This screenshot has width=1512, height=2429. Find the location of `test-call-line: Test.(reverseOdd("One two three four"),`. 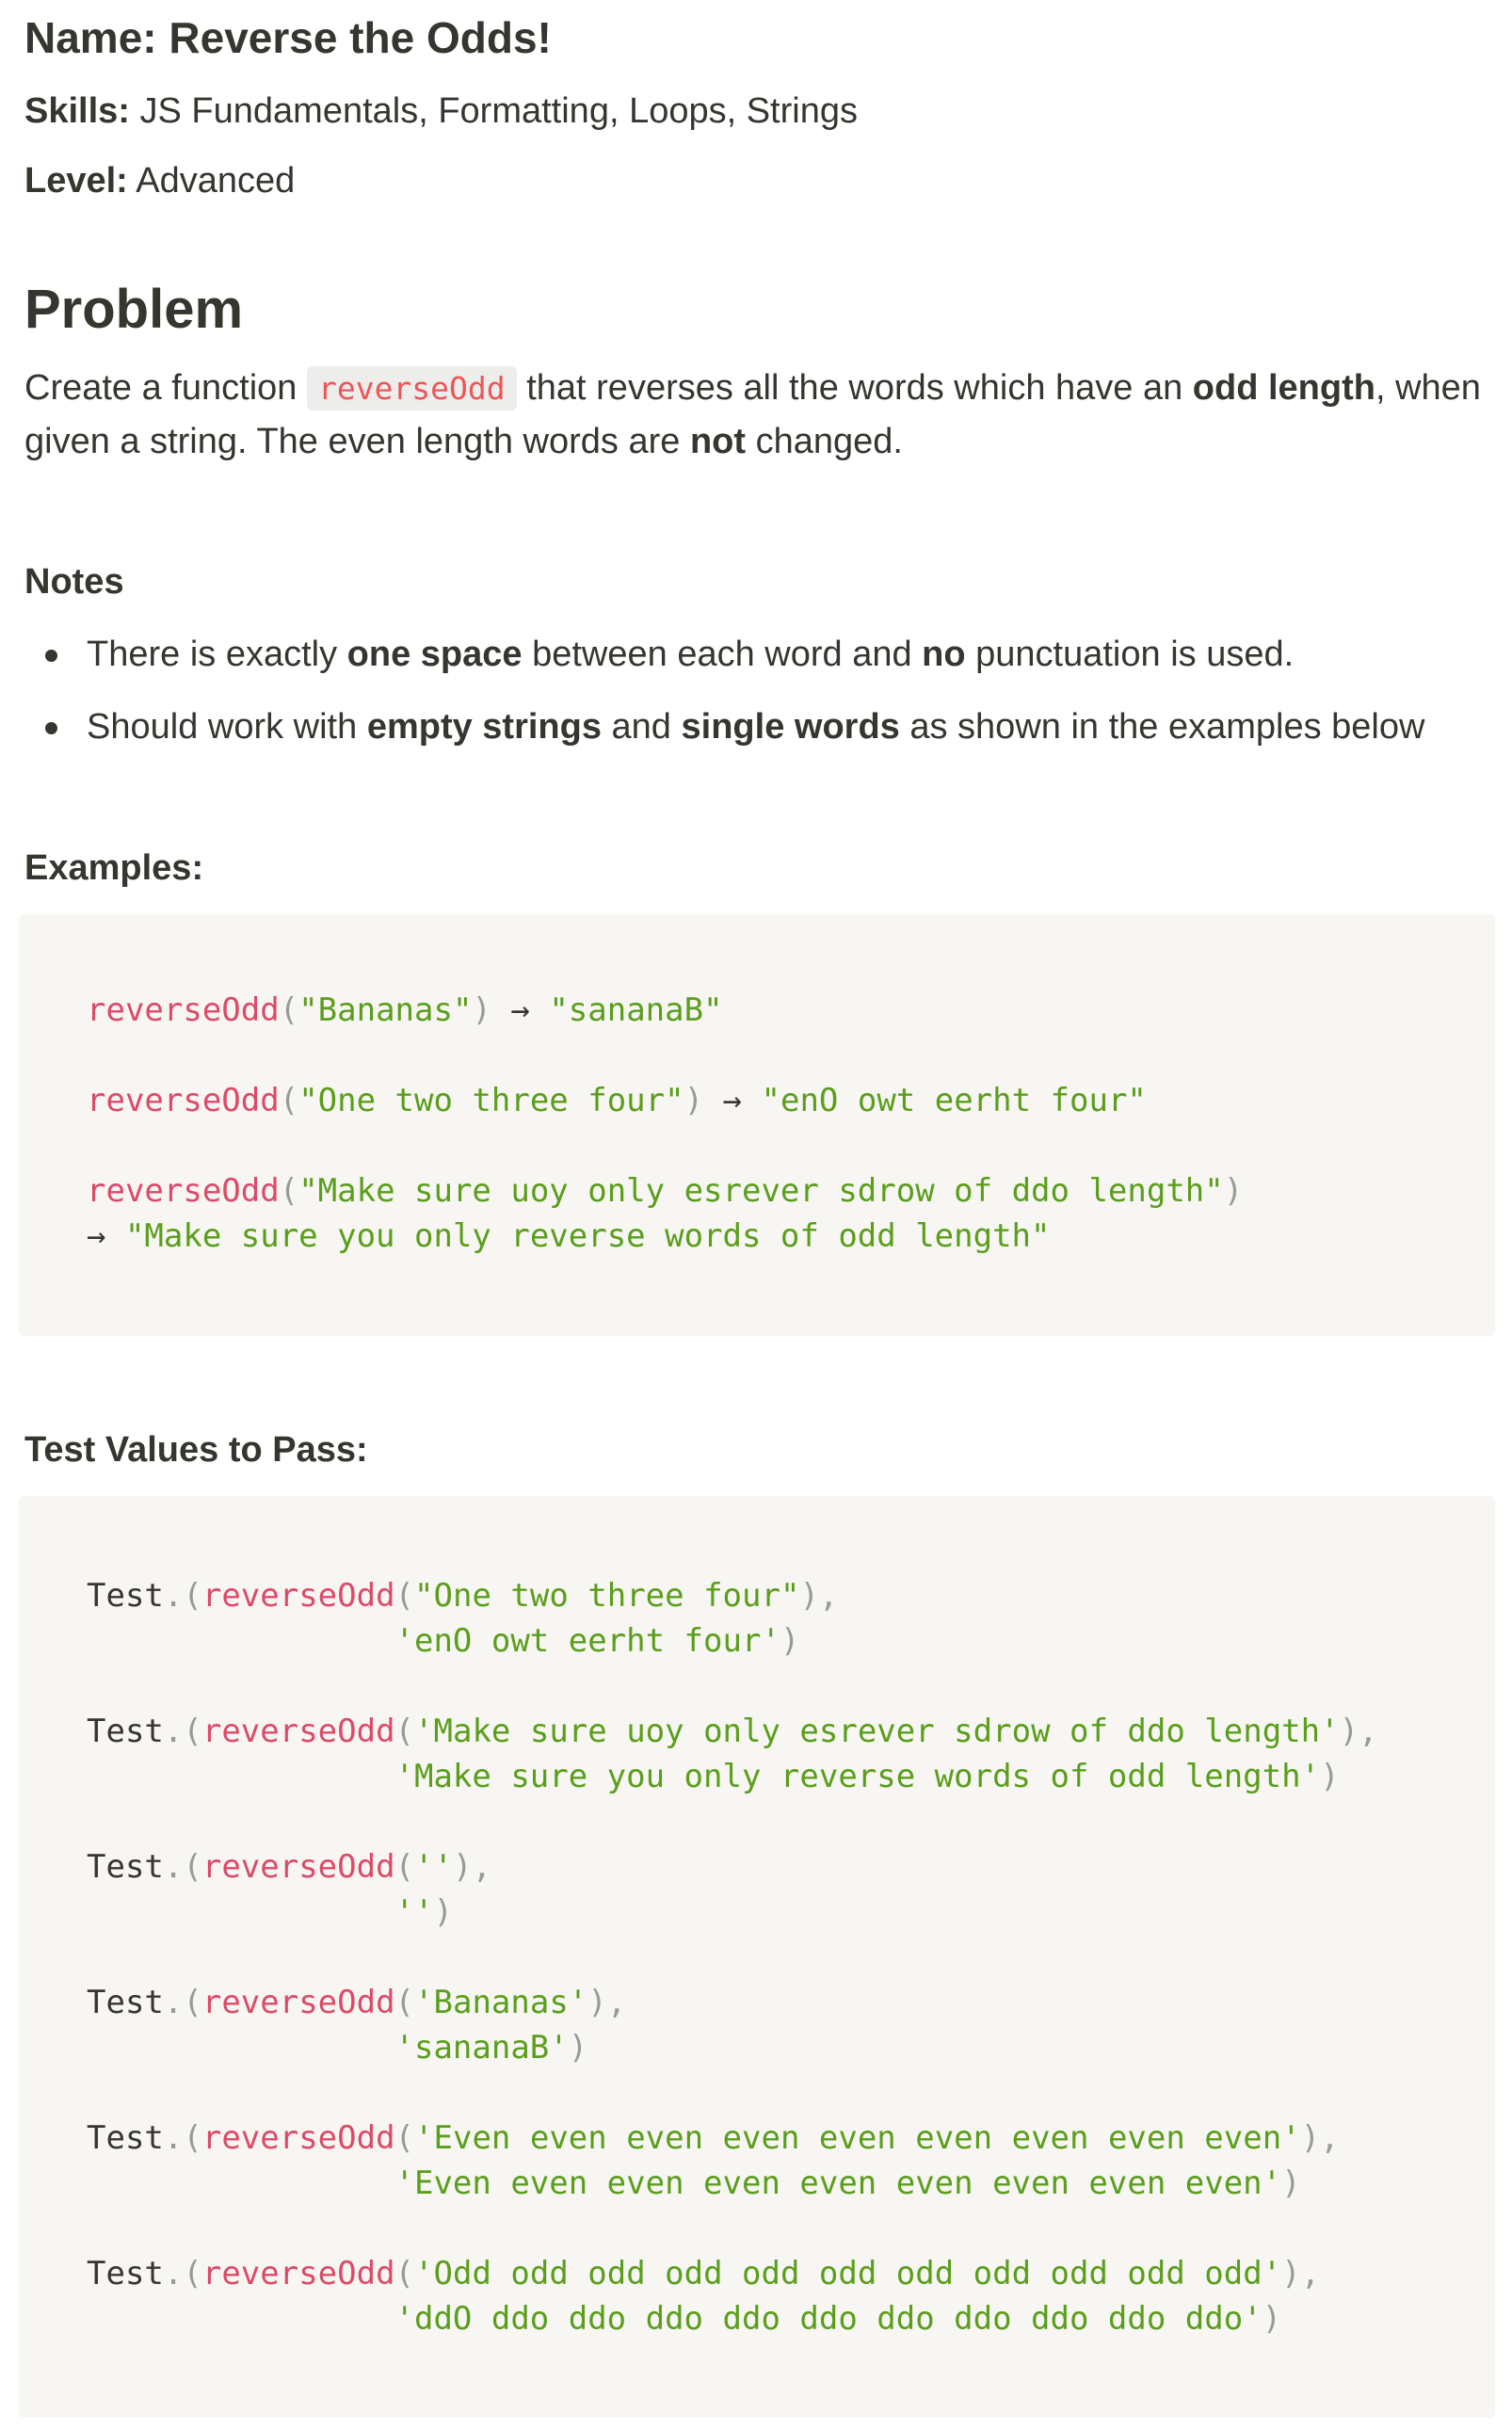

test-call-line: Test.(reverseOdd("One two three four"), is located at coordinates (462, 1595).